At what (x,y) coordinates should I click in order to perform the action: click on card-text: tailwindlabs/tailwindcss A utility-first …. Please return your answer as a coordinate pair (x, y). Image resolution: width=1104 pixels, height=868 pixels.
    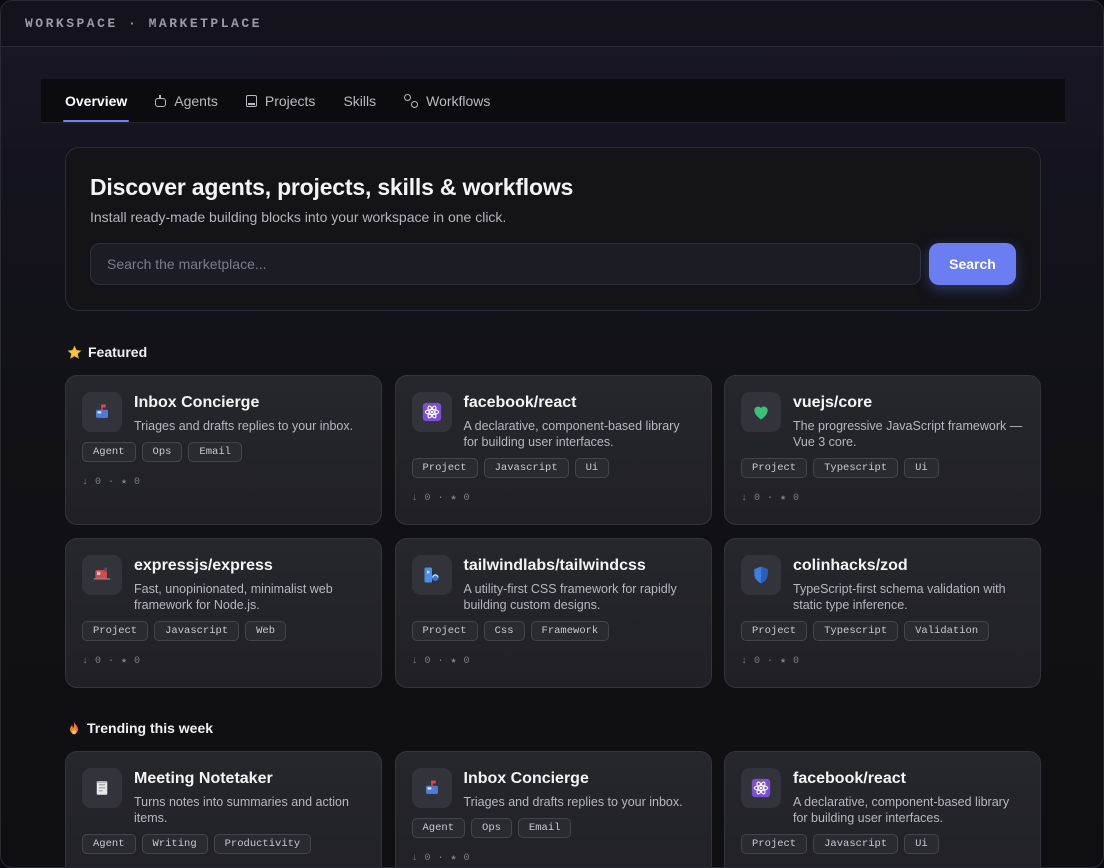
    Looking at the image, I should click on (579, 584).